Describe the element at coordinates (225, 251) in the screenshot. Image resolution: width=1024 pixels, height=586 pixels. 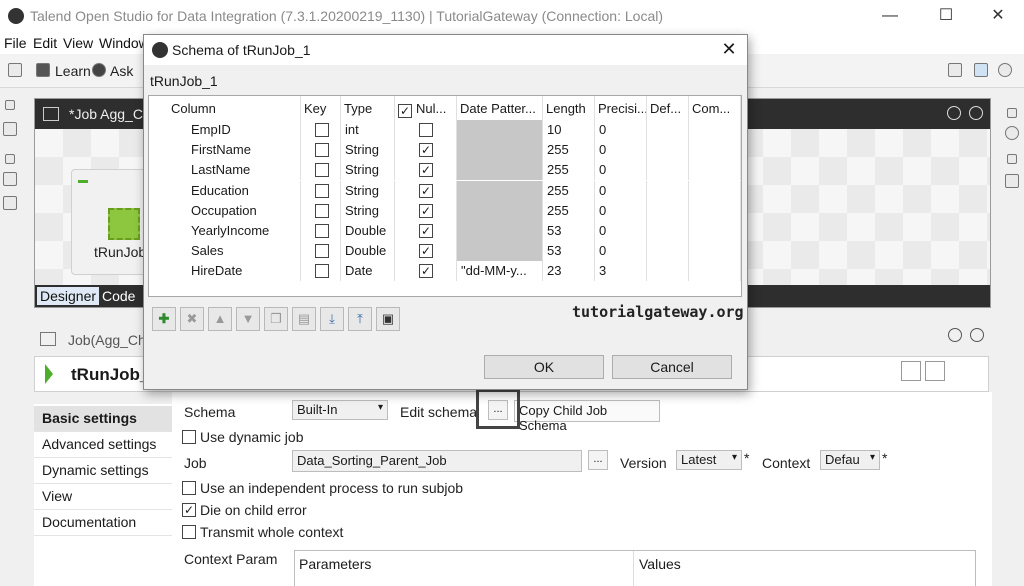
I see `column-cell: Sales` at that location.